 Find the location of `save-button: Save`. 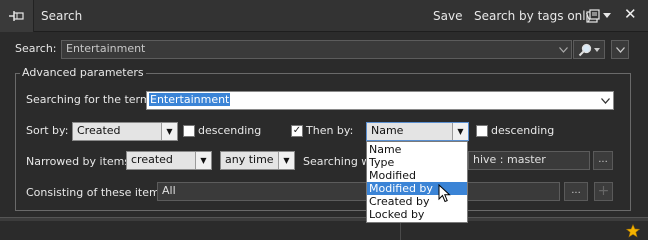

save-button: Save is located at coordinates (447, 16).